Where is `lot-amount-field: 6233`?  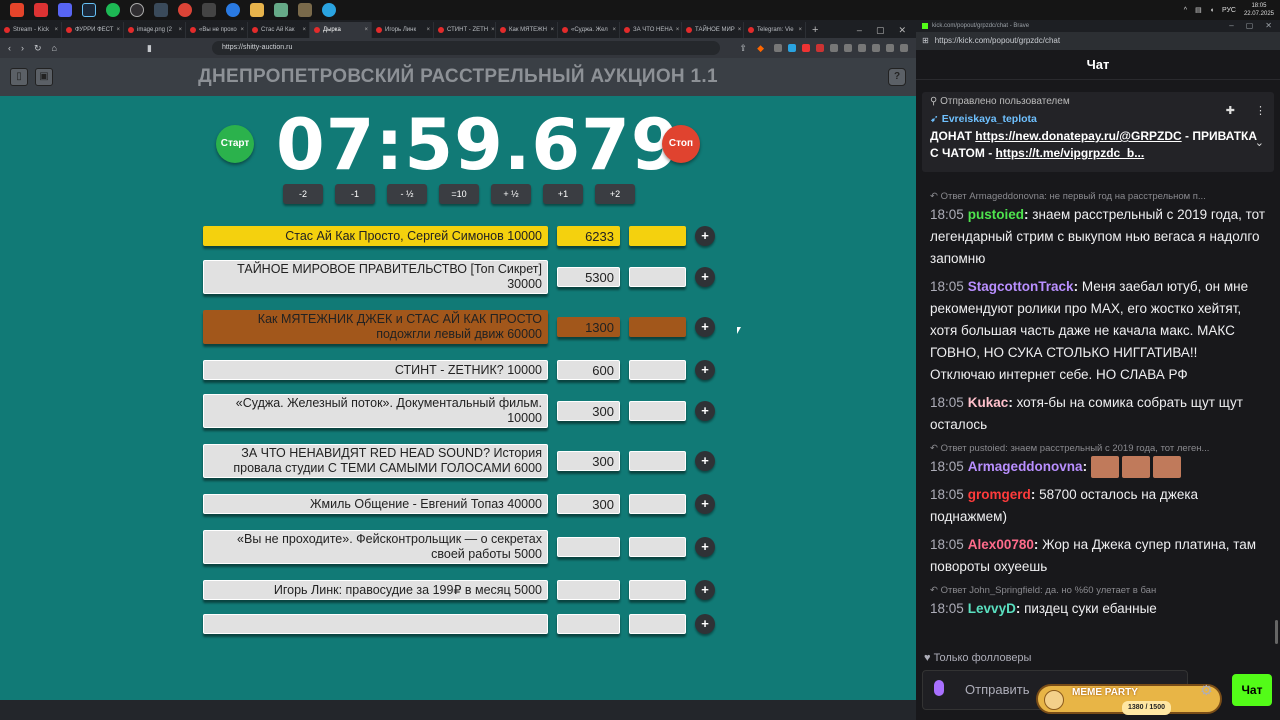 lot-amount-field: 6233 is located at coordinates (588, 236).